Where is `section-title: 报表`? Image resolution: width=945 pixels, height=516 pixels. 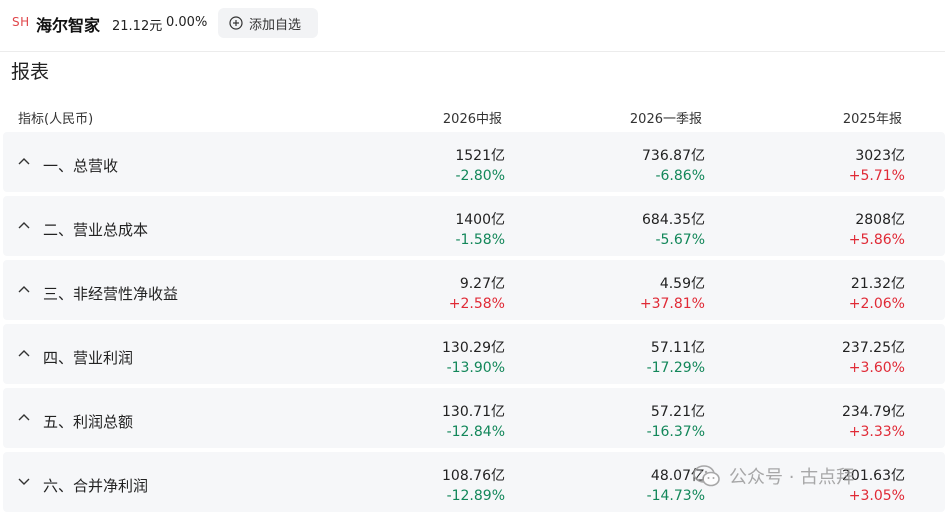
section-title: 报表 is located at coordinates (30, 72).